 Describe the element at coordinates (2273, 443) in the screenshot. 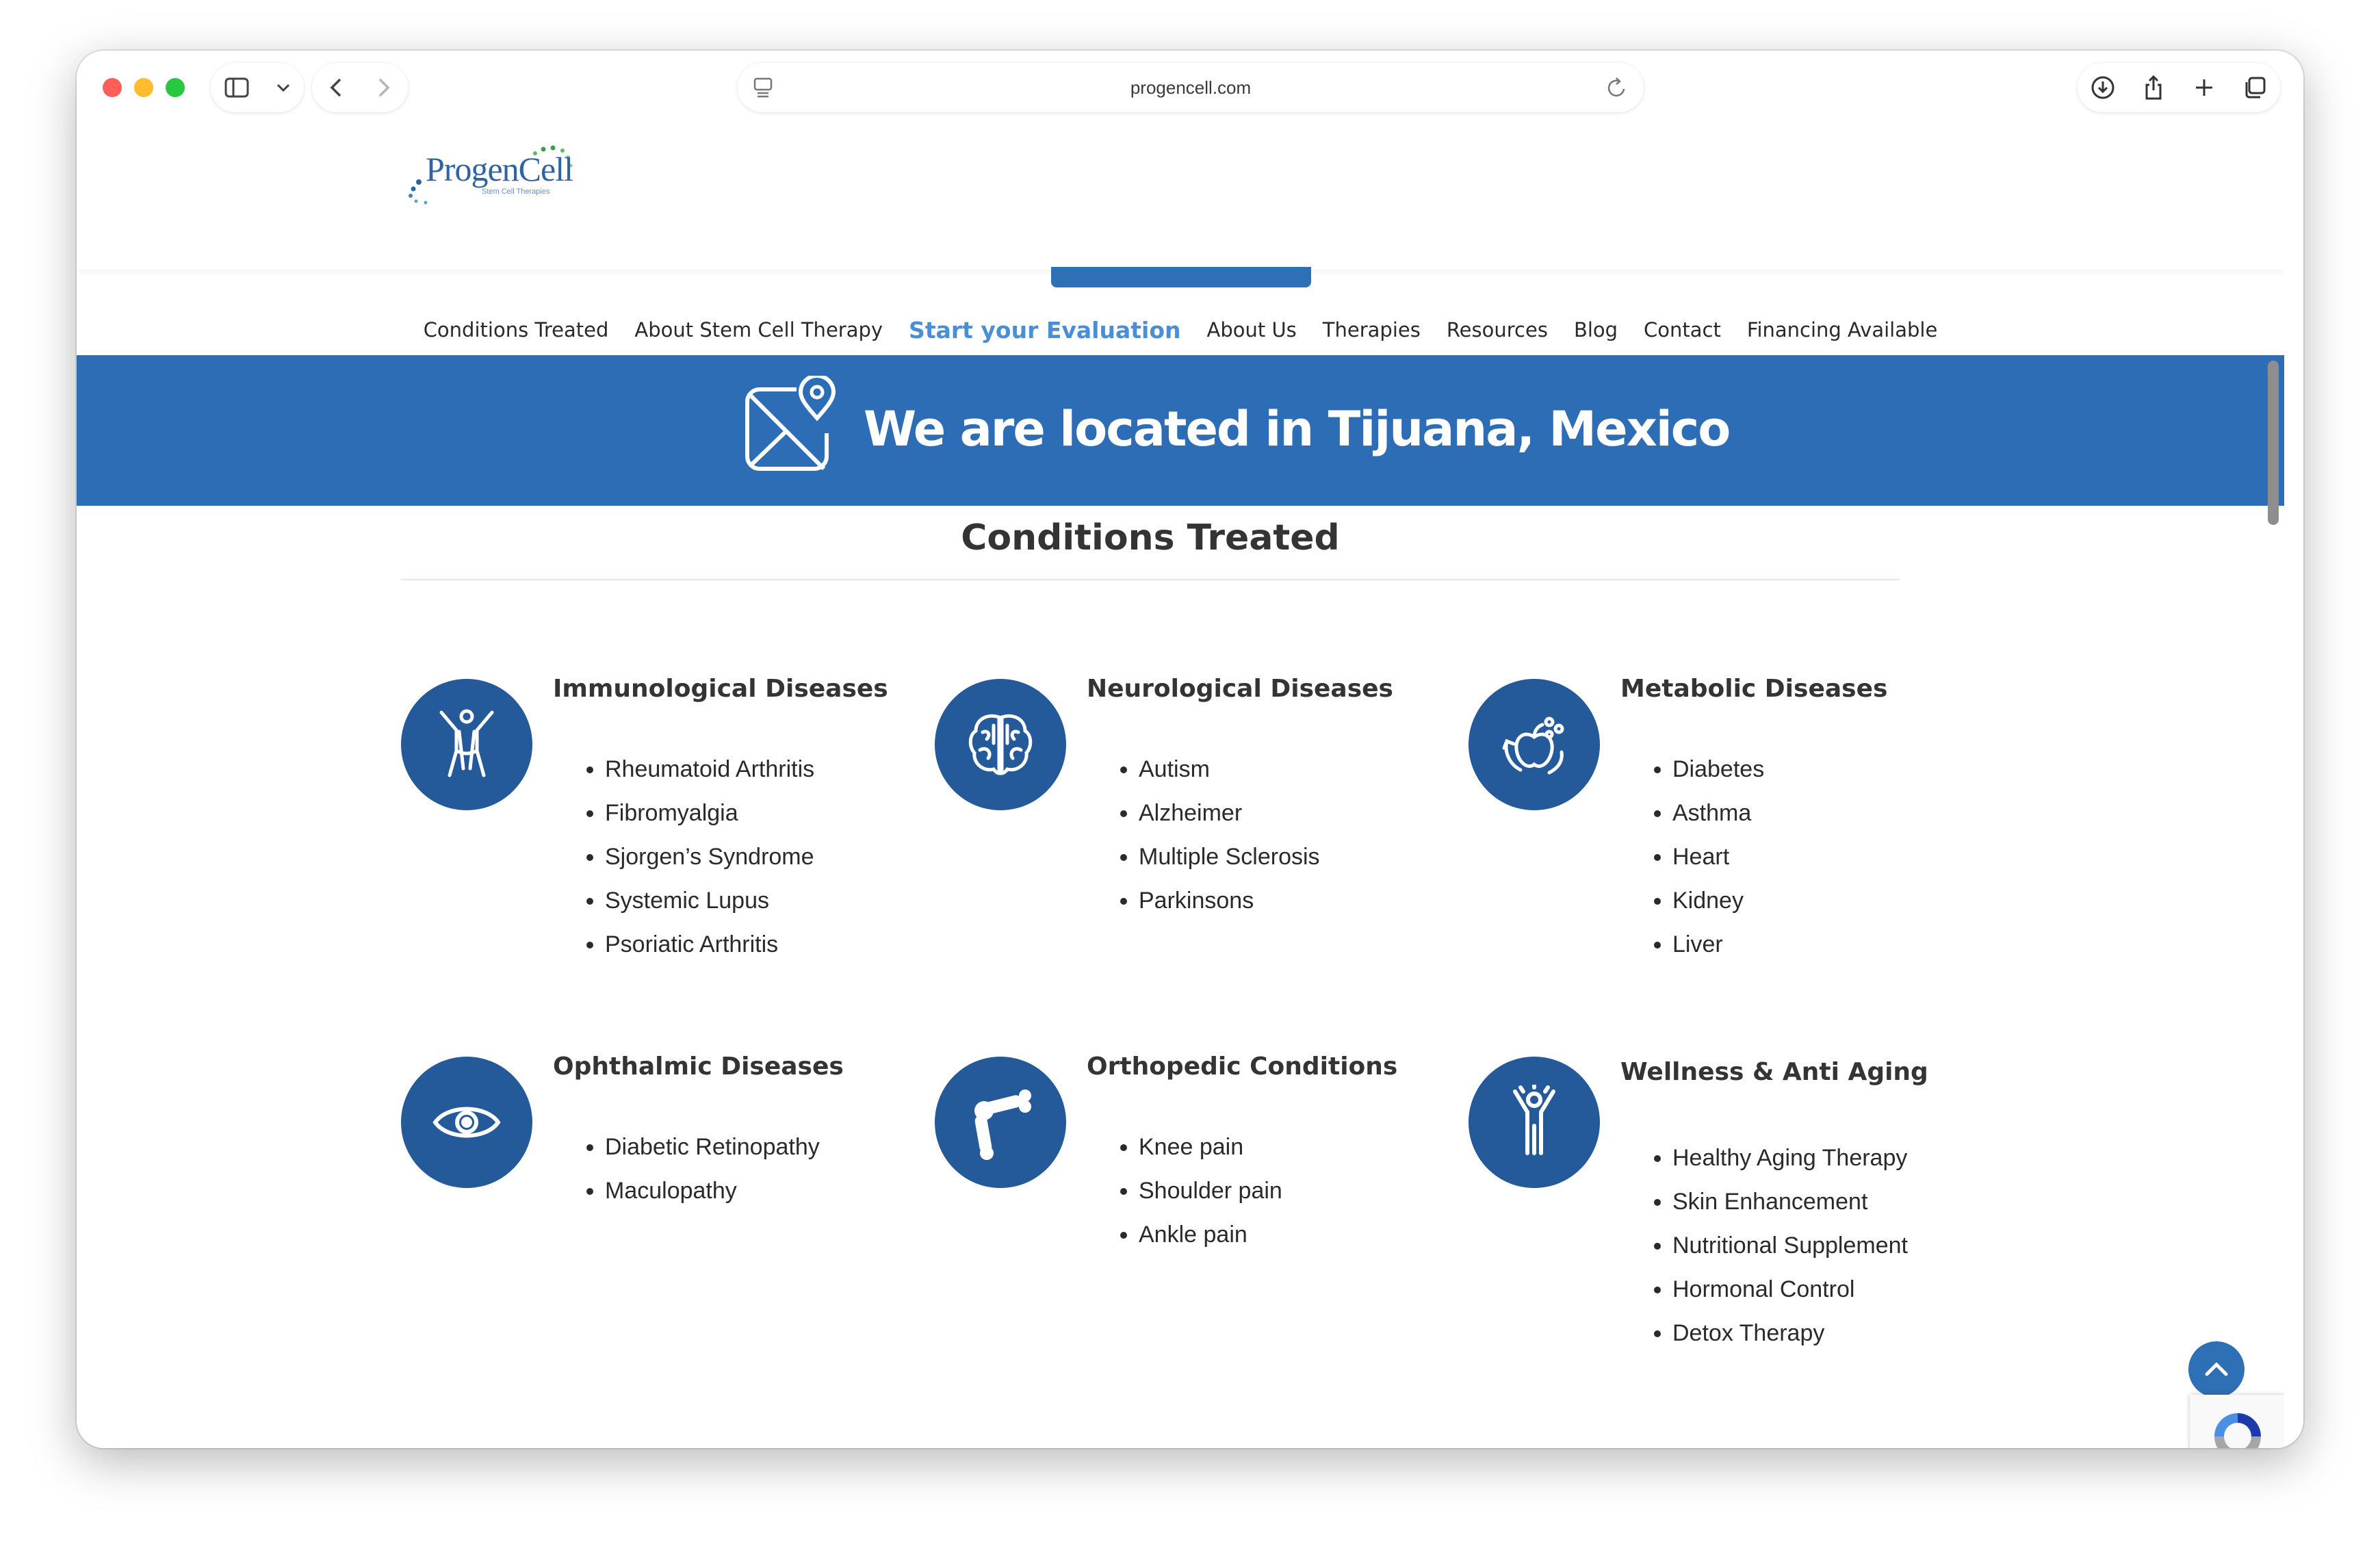

I see `page-scrollbar` at that location.